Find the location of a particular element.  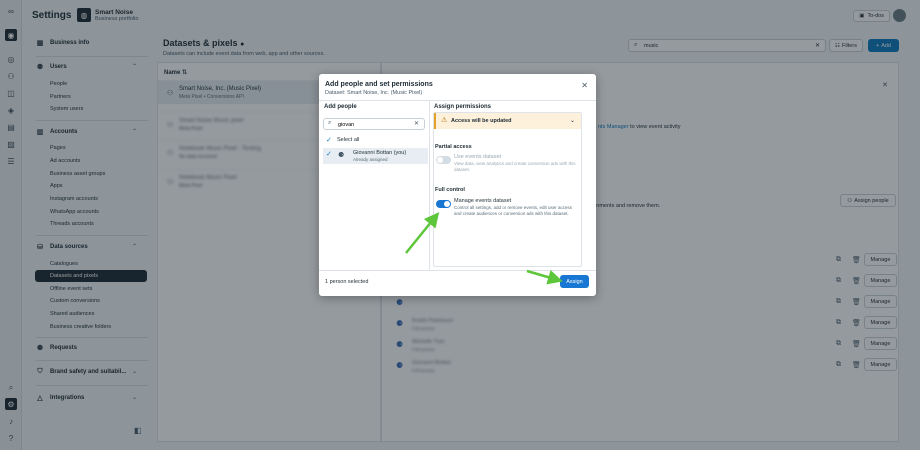

people-search-field is located at coordinates (373, 124).